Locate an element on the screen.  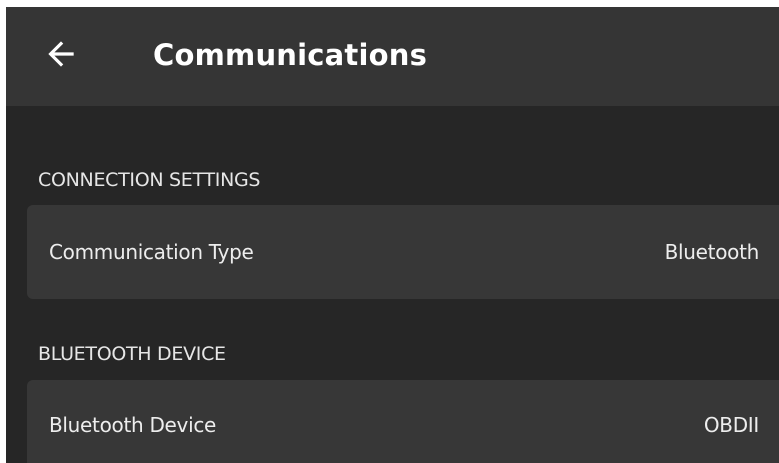
communication-type-label: Communication Type is located at coordinates (151, 252).